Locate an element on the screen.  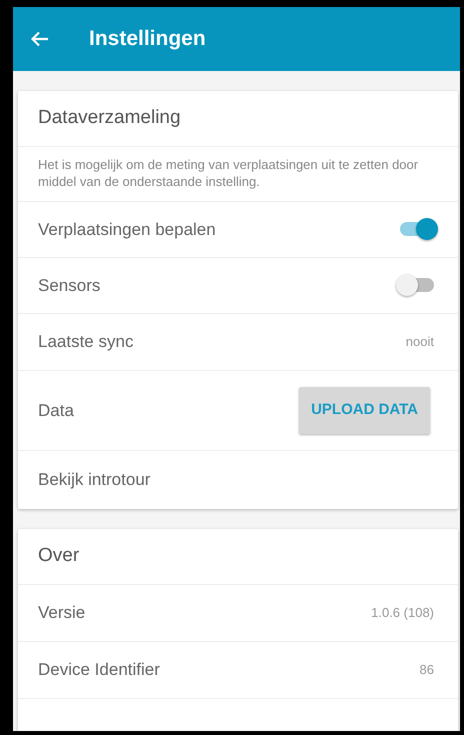
setting-label: Device Identifier is located at coordinates (99, 670).